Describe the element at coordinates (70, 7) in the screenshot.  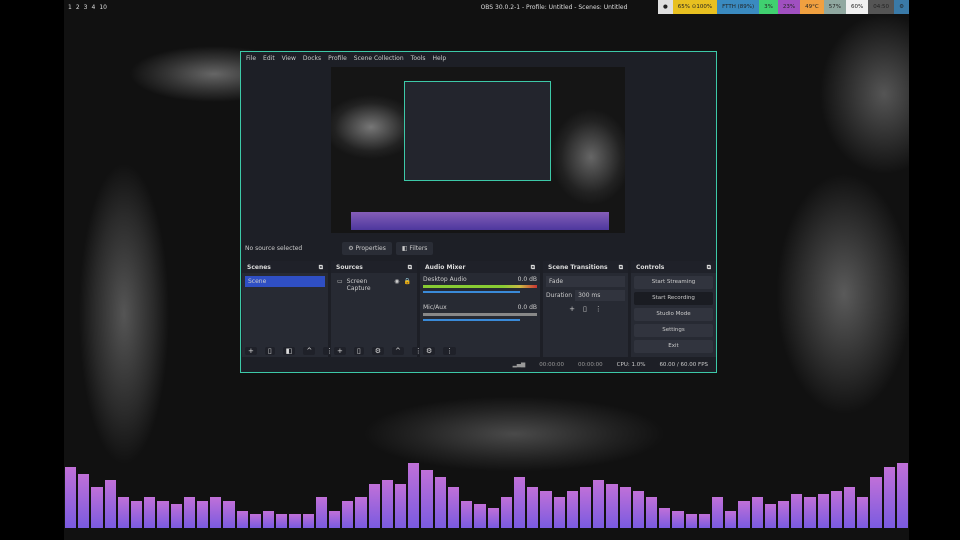
I see `workspace-1: 1` at that location.